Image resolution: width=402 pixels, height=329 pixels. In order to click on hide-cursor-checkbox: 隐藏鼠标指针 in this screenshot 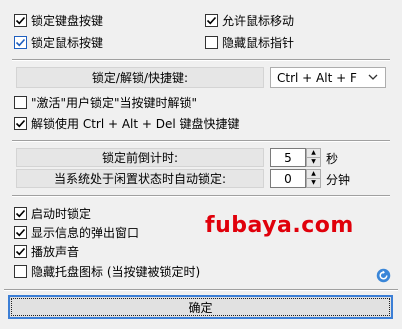, I will do `click(249, 42)`.